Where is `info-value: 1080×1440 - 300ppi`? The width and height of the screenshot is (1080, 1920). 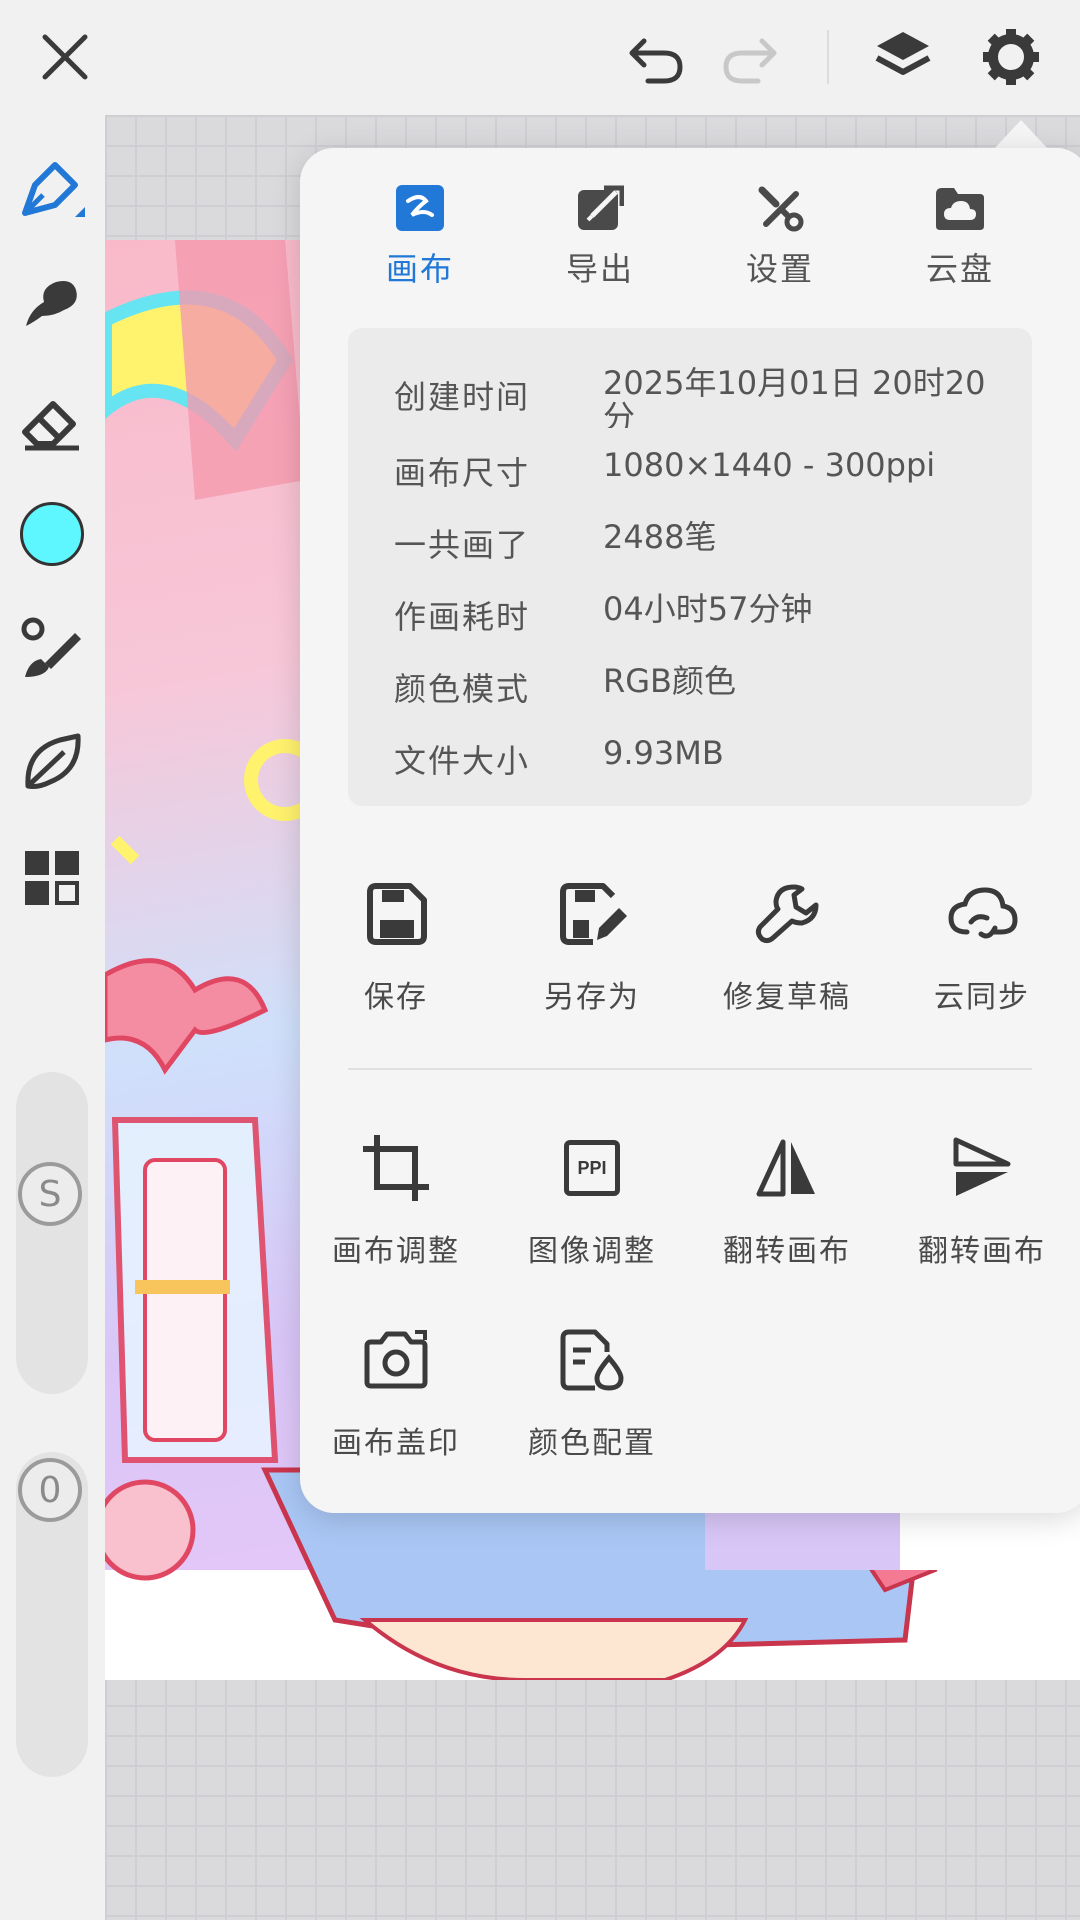 info-value: 1080×1440 - 300ppi is located at coordinates (769, 465).